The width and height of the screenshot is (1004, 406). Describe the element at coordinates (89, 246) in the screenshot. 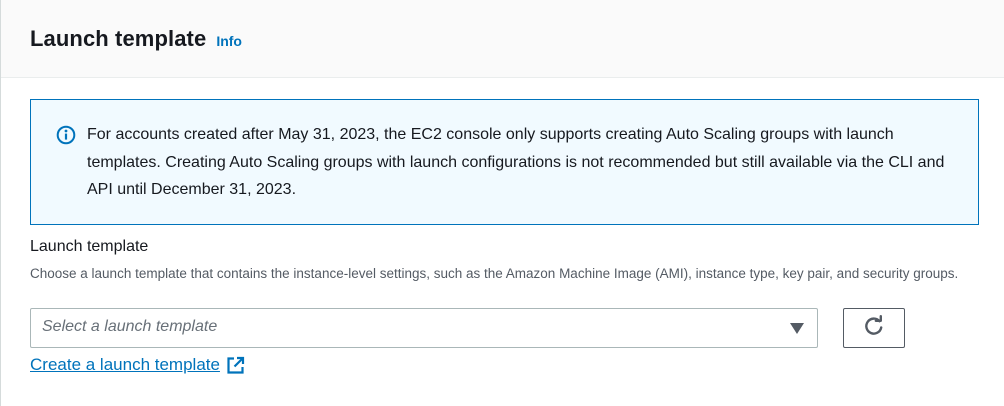

I see `launch-template-label: Launch template` at that location.